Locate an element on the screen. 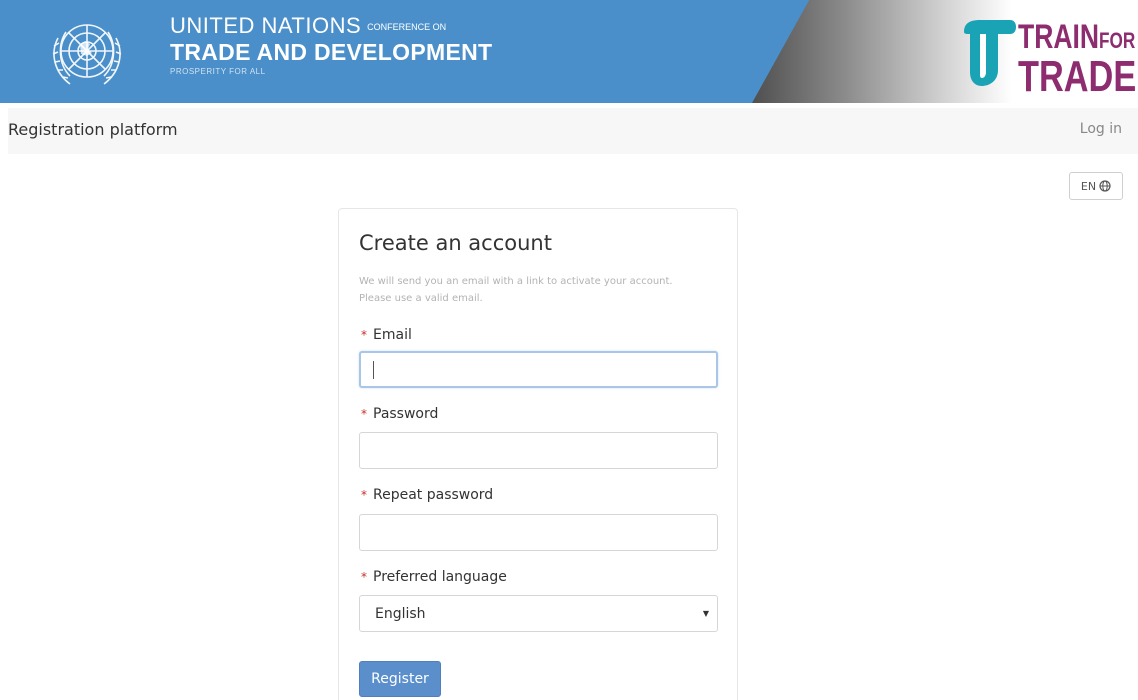 The width and height of the screenshot is (1138, 700). login-link: Log in is located at coordinates (1101, 129).